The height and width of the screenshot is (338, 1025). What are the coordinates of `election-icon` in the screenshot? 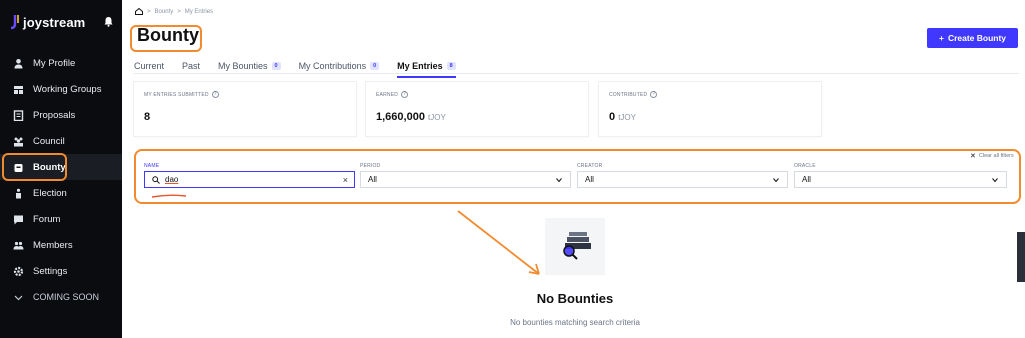 It's located at (18, 193).